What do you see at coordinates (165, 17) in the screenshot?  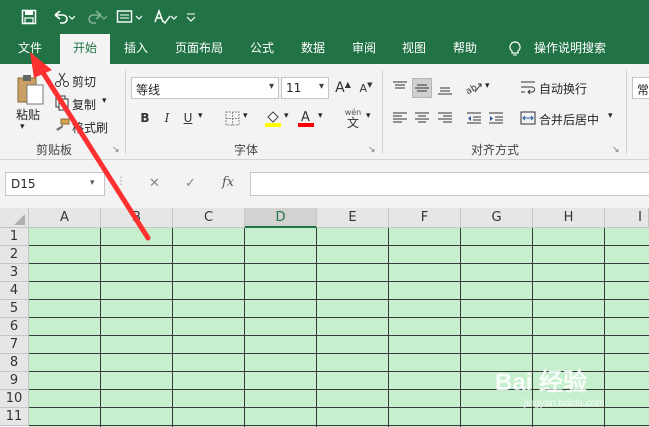 I see `spelling-icon` at bounding box center [165, 17].